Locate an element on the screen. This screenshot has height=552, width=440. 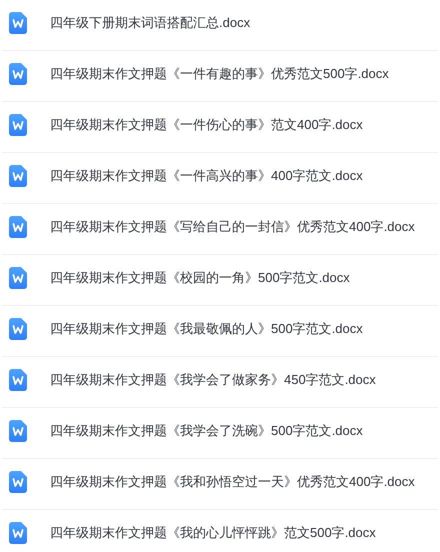
file-name: 四年级期末作文押题《我学会了洗碗》500字范文.docx is located at coordinates (206, 431).